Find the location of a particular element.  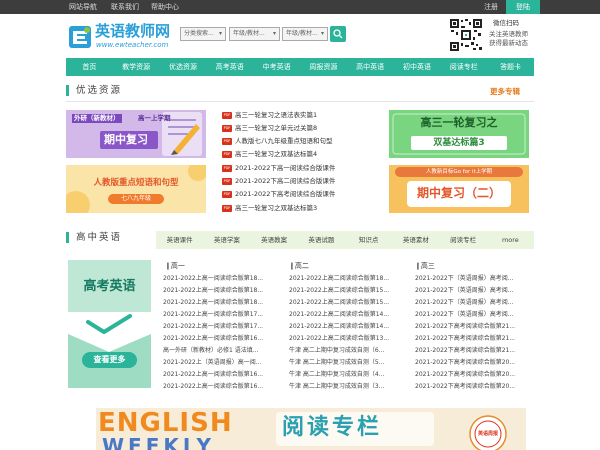

grade-select-2: 年级/教材... ▾ is located at coordinates (305, 34).